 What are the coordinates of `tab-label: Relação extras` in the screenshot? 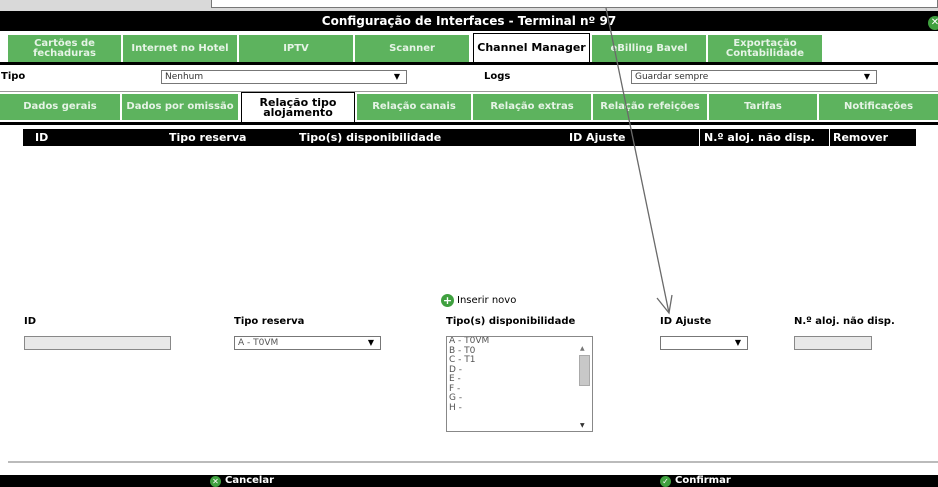 It's located at (532, 106).